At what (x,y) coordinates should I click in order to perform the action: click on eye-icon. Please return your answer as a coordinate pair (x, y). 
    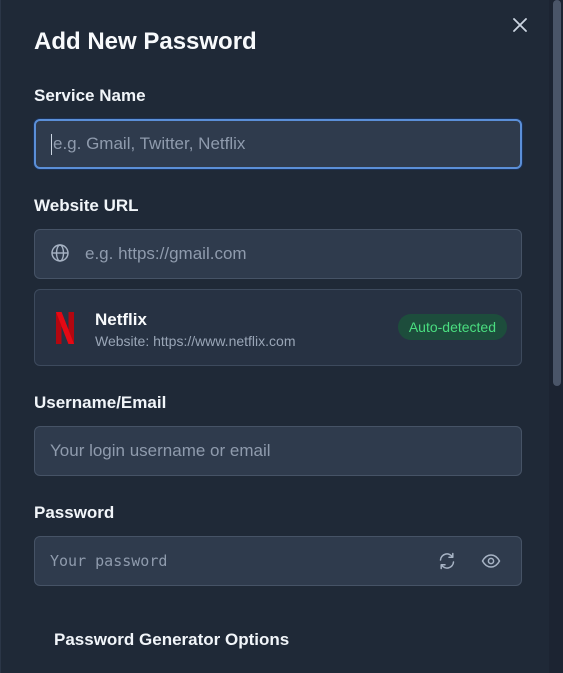
    Looking at the image, I should click on (492, 562).